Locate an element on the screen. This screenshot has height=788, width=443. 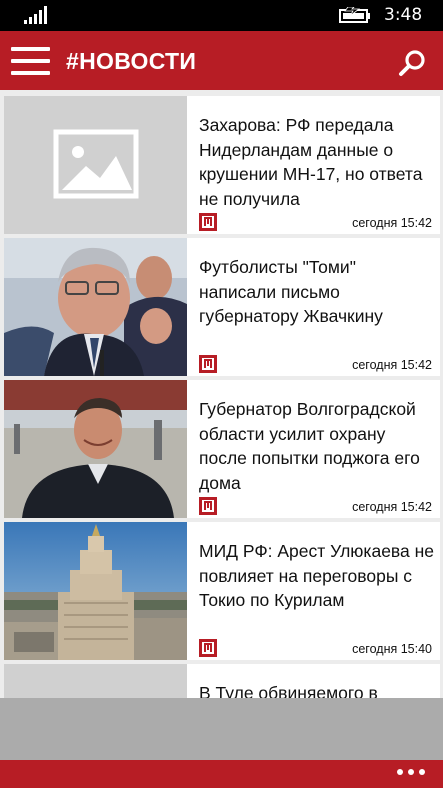
photo-ministry-building is located at coordinates (95, 591).